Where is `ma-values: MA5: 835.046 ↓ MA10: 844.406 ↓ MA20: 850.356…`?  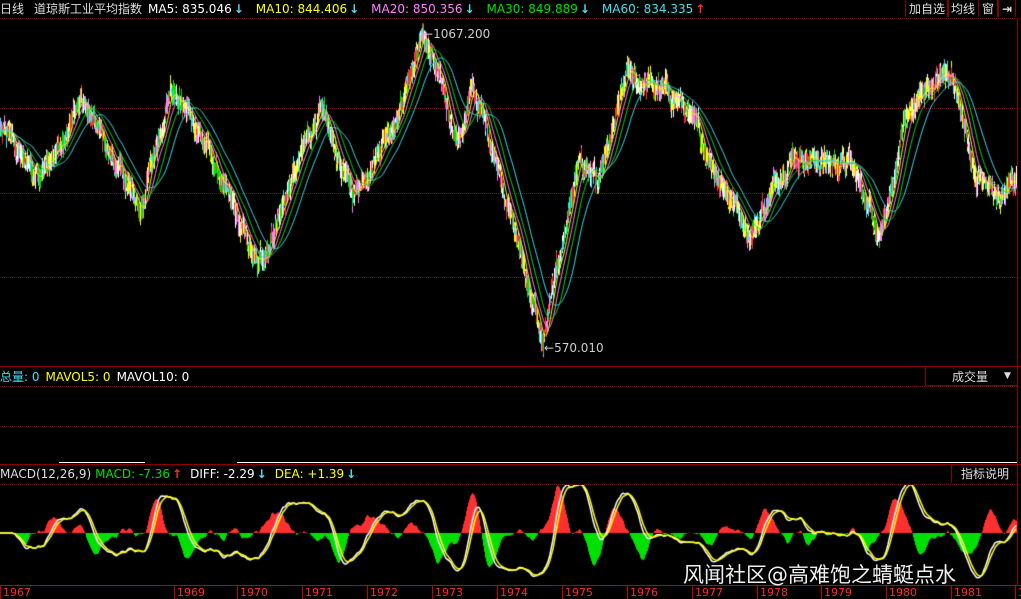 ma-values: MA5: 835.046 ↓ MA10: 844.406 ↓ MA20: 850.356… is located at coordinates (427, 9).